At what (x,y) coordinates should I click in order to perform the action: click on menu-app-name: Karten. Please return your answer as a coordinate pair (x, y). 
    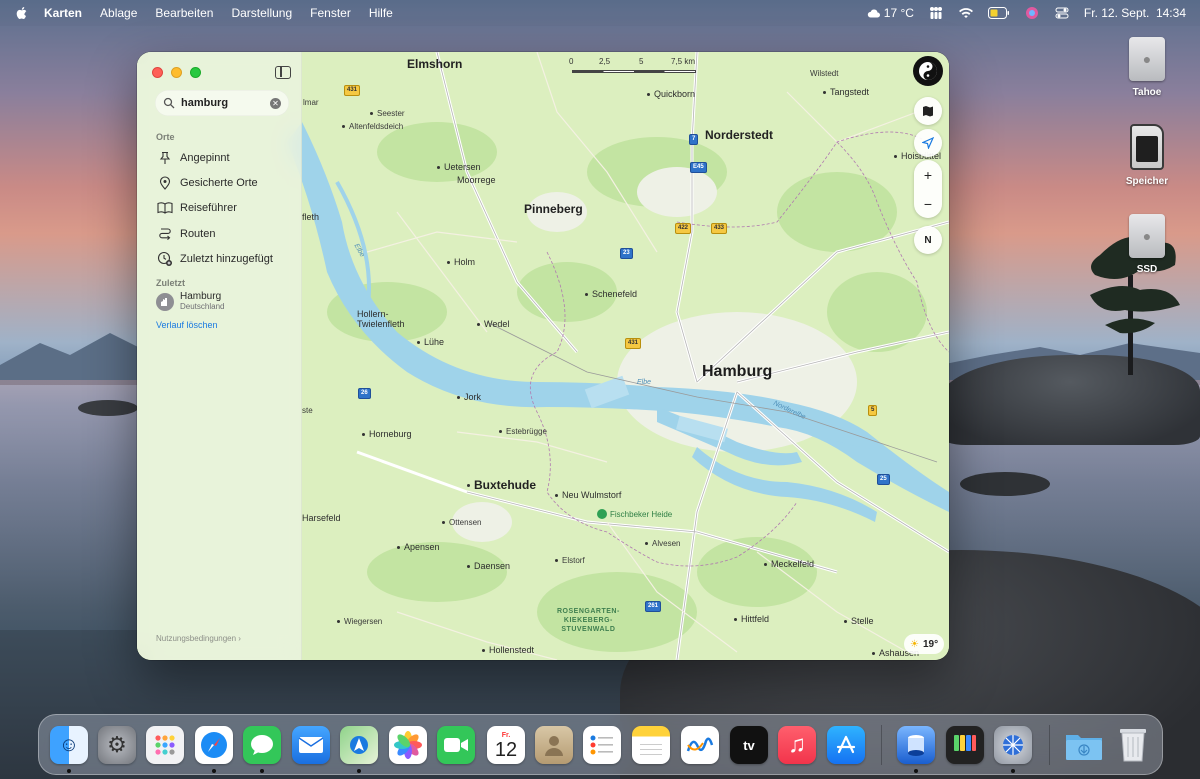
    Looking at the image, I should click on (63, 13).